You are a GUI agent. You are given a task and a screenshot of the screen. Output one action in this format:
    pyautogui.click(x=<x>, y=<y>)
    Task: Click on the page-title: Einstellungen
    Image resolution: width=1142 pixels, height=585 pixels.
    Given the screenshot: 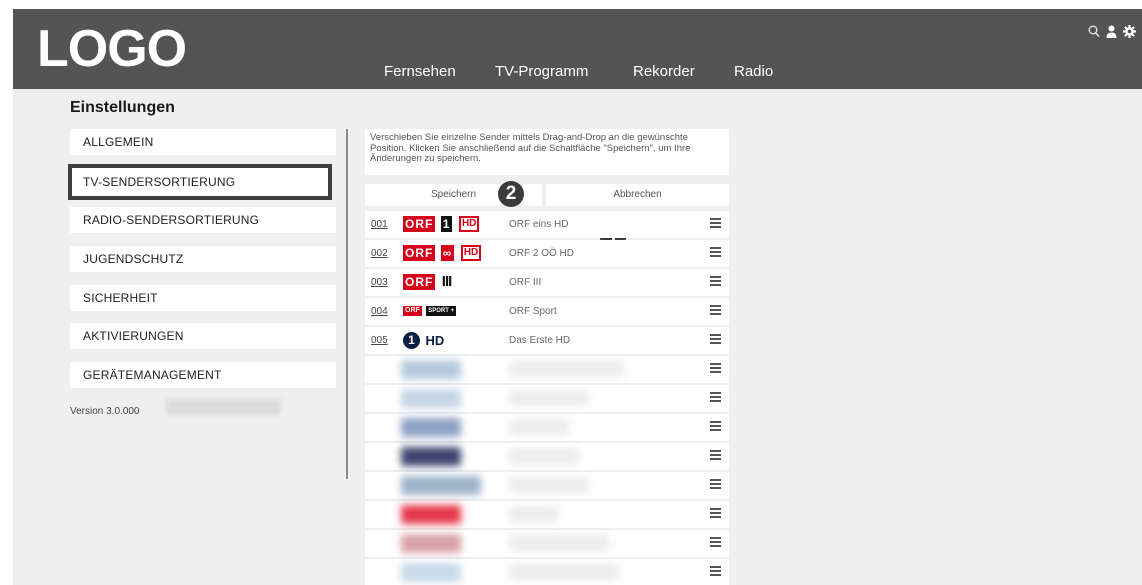 What is the action you would take?
    pyautogui.click(x=122, y=107)
    